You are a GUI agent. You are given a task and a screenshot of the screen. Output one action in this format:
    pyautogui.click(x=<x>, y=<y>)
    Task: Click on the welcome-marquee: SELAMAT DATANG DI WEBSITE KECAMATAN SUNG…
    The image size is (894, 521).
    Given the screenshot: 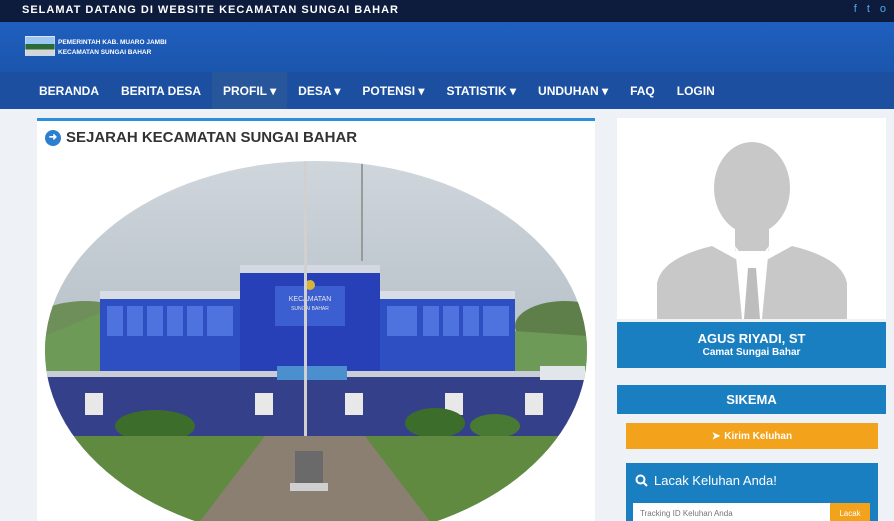 What is the action you would take?
    pyautogui.click(x=210, y=10)
    